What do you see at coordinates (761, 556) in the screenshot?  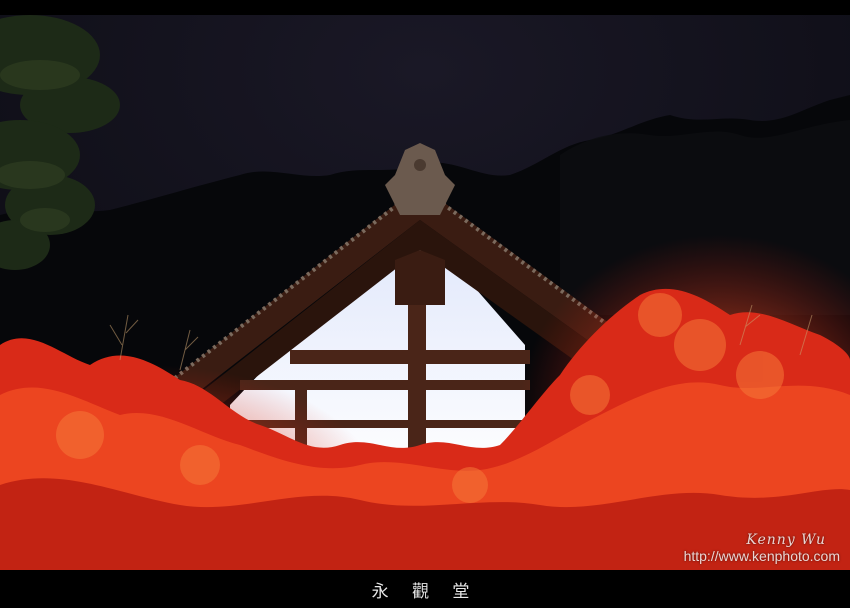 I see `watermark-url: http://www.kenphoto.com` at bounding box center [761, 556].